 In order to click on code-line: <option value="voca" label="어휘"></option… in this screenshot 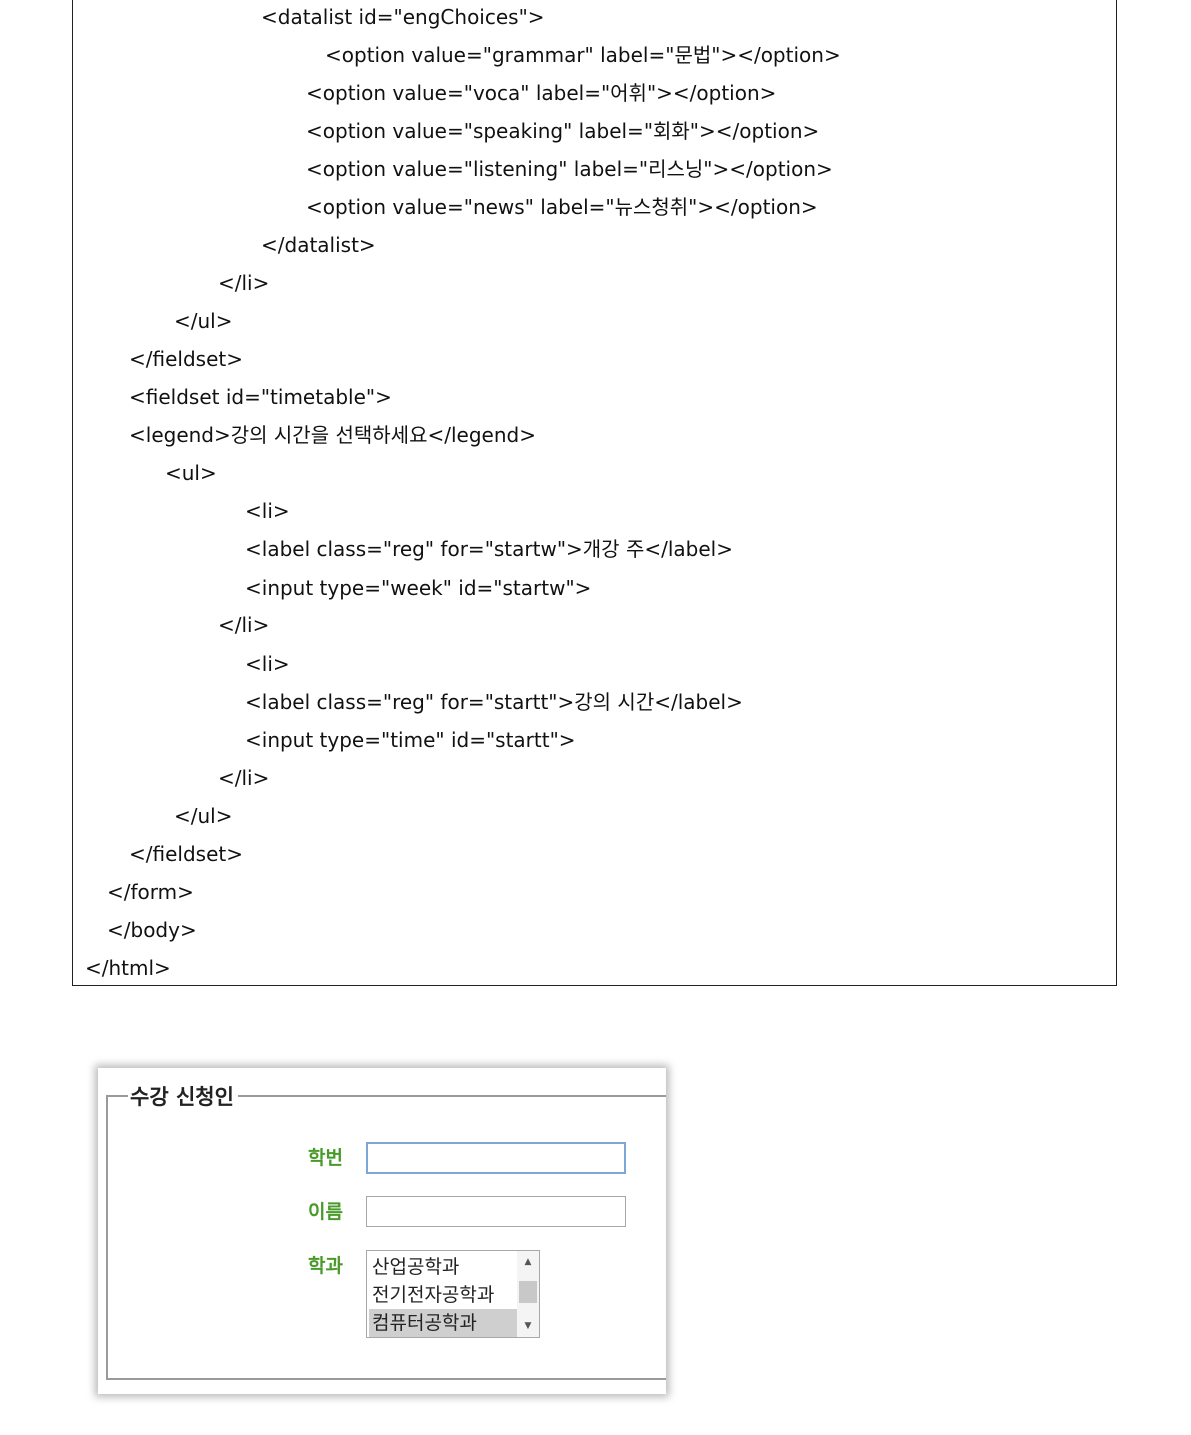, I will do `click(541, 93)`.